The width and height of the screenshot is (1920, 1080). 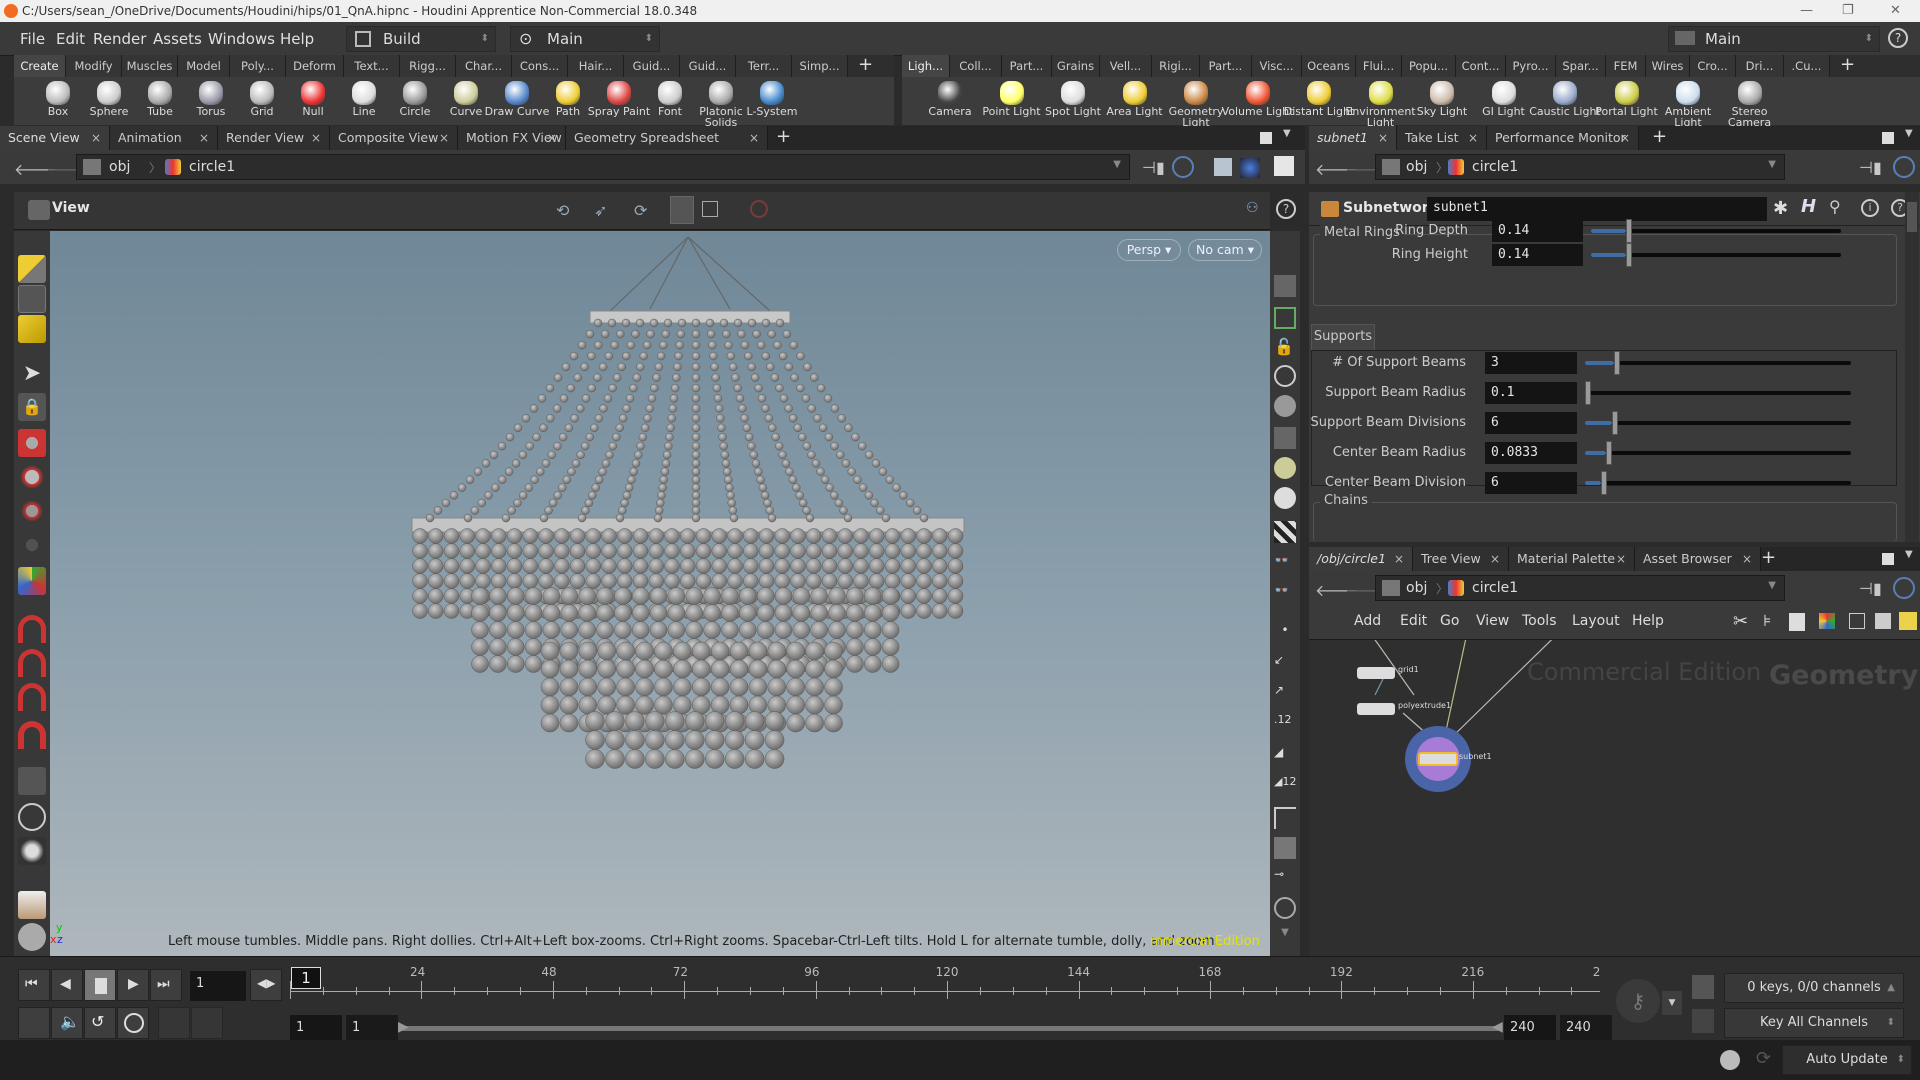 I want to click on play-button: ▶, so click(x=133, y=985).